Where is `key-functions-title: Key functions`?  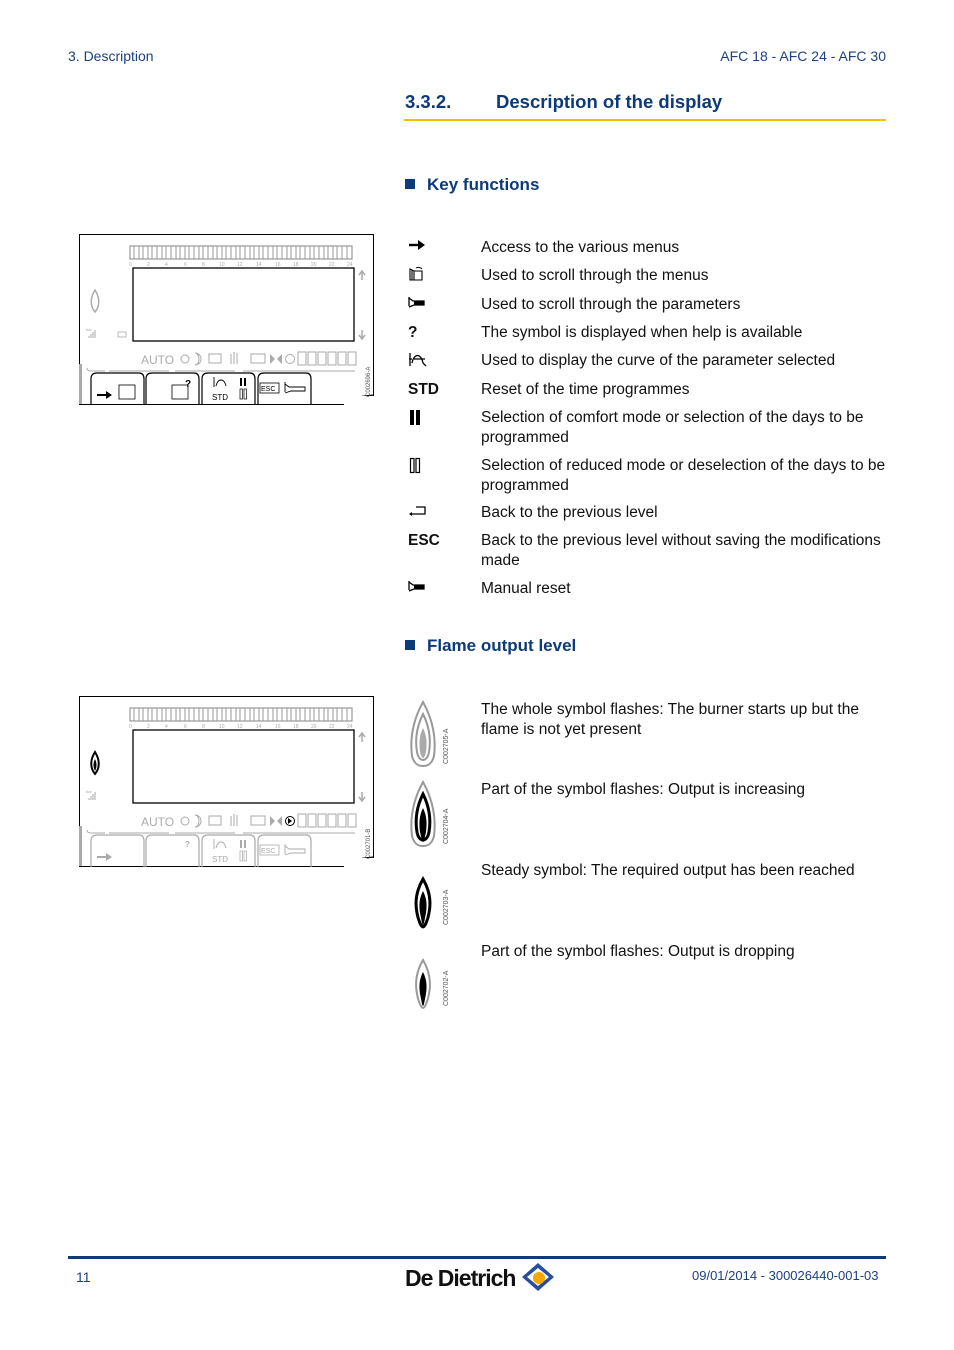 key-functions-title: Key functions is located at coordinates (483, 184).